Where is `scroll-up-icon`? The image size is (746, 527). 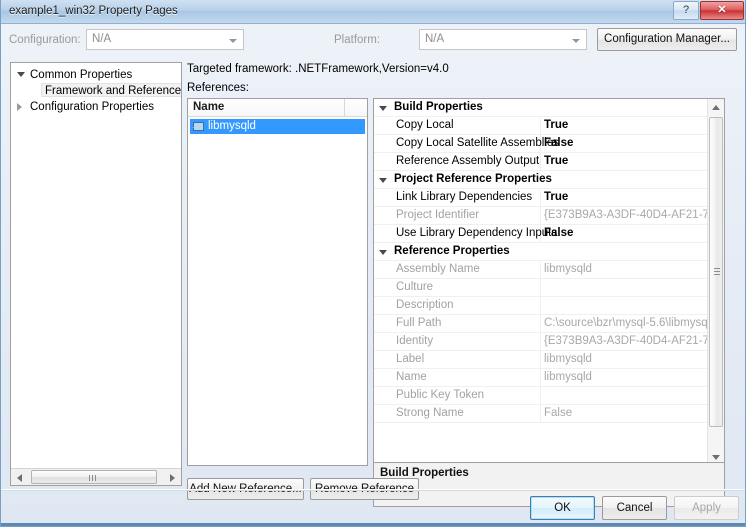 scroll-up-icon is located at coordinates (716, 107).